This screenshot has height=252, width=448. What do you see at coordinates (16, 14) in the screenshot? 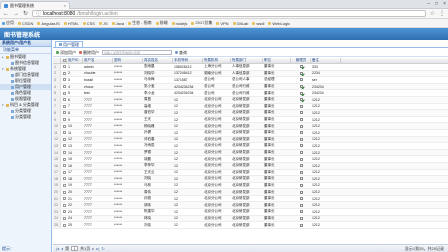
I see `forward-icon: →` at bounding box center [16, 14].